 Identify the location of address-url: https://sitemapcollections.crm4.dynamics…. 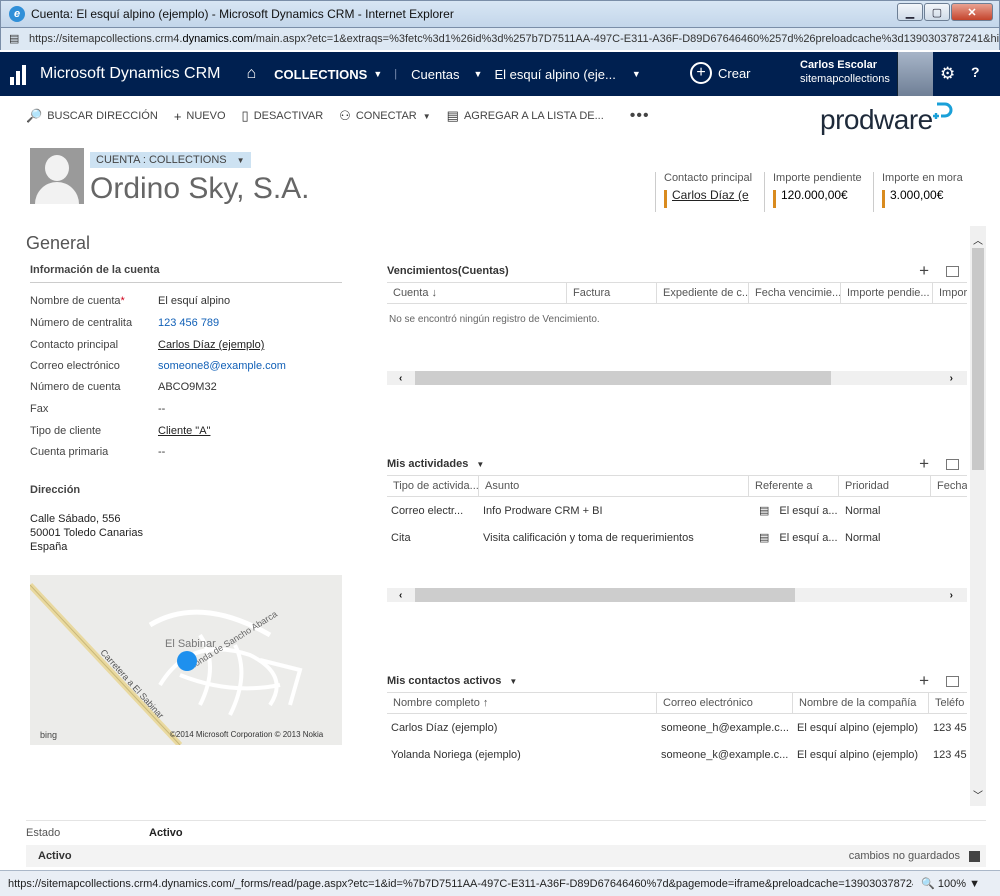
(514, 39).